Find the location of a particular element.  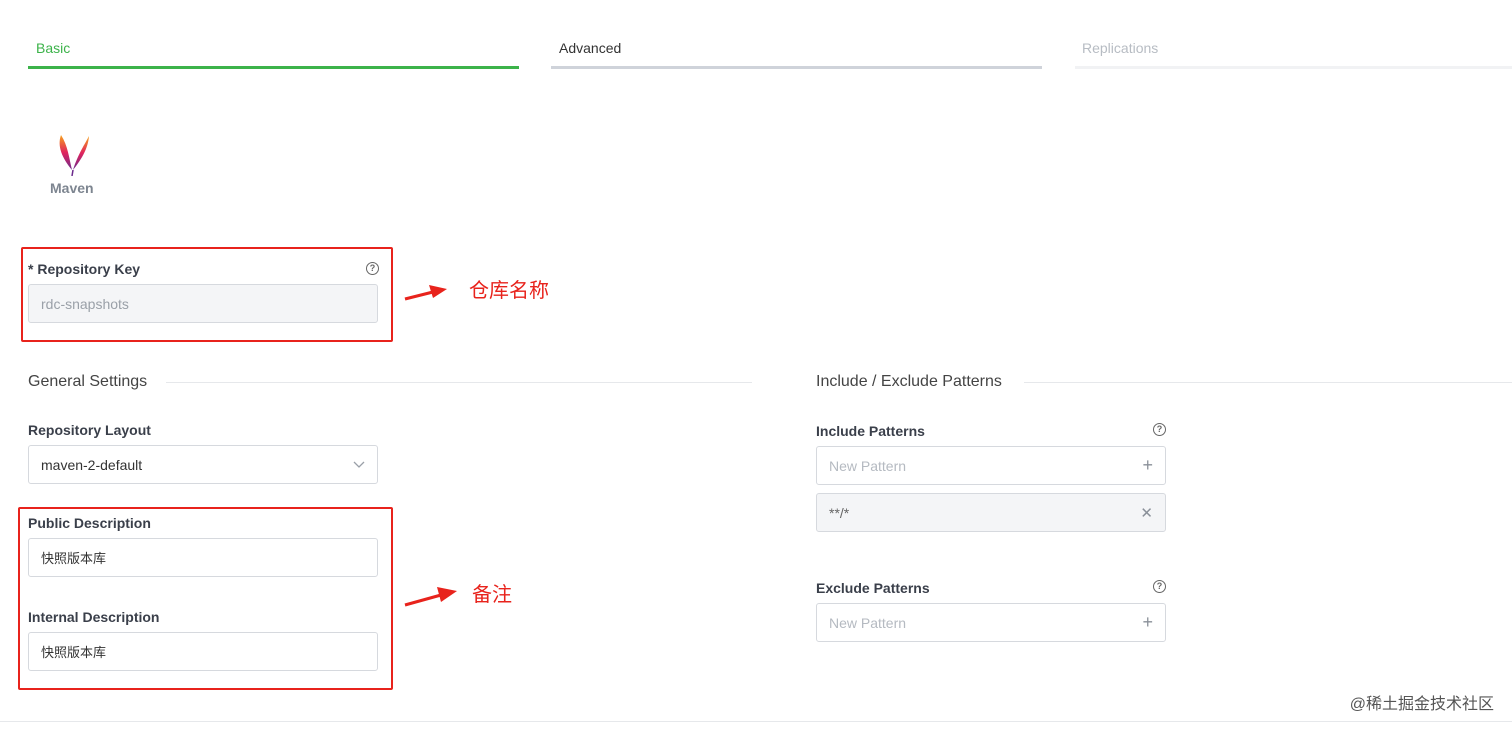

tab-basic: Basic is located at coordinates (53, 48).